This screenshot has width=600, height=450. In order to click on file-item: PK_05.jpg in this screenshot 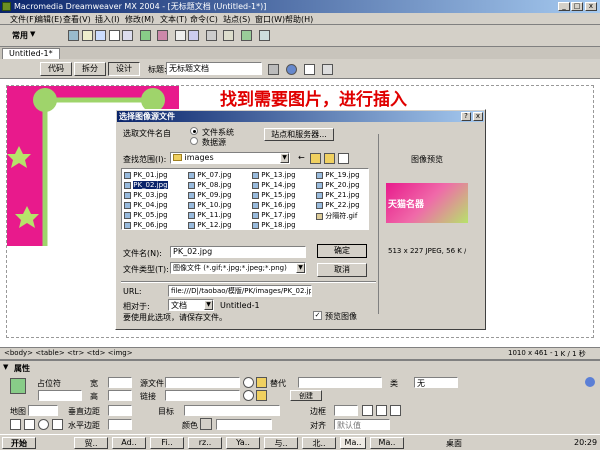, I will do `click(155, 216)`.